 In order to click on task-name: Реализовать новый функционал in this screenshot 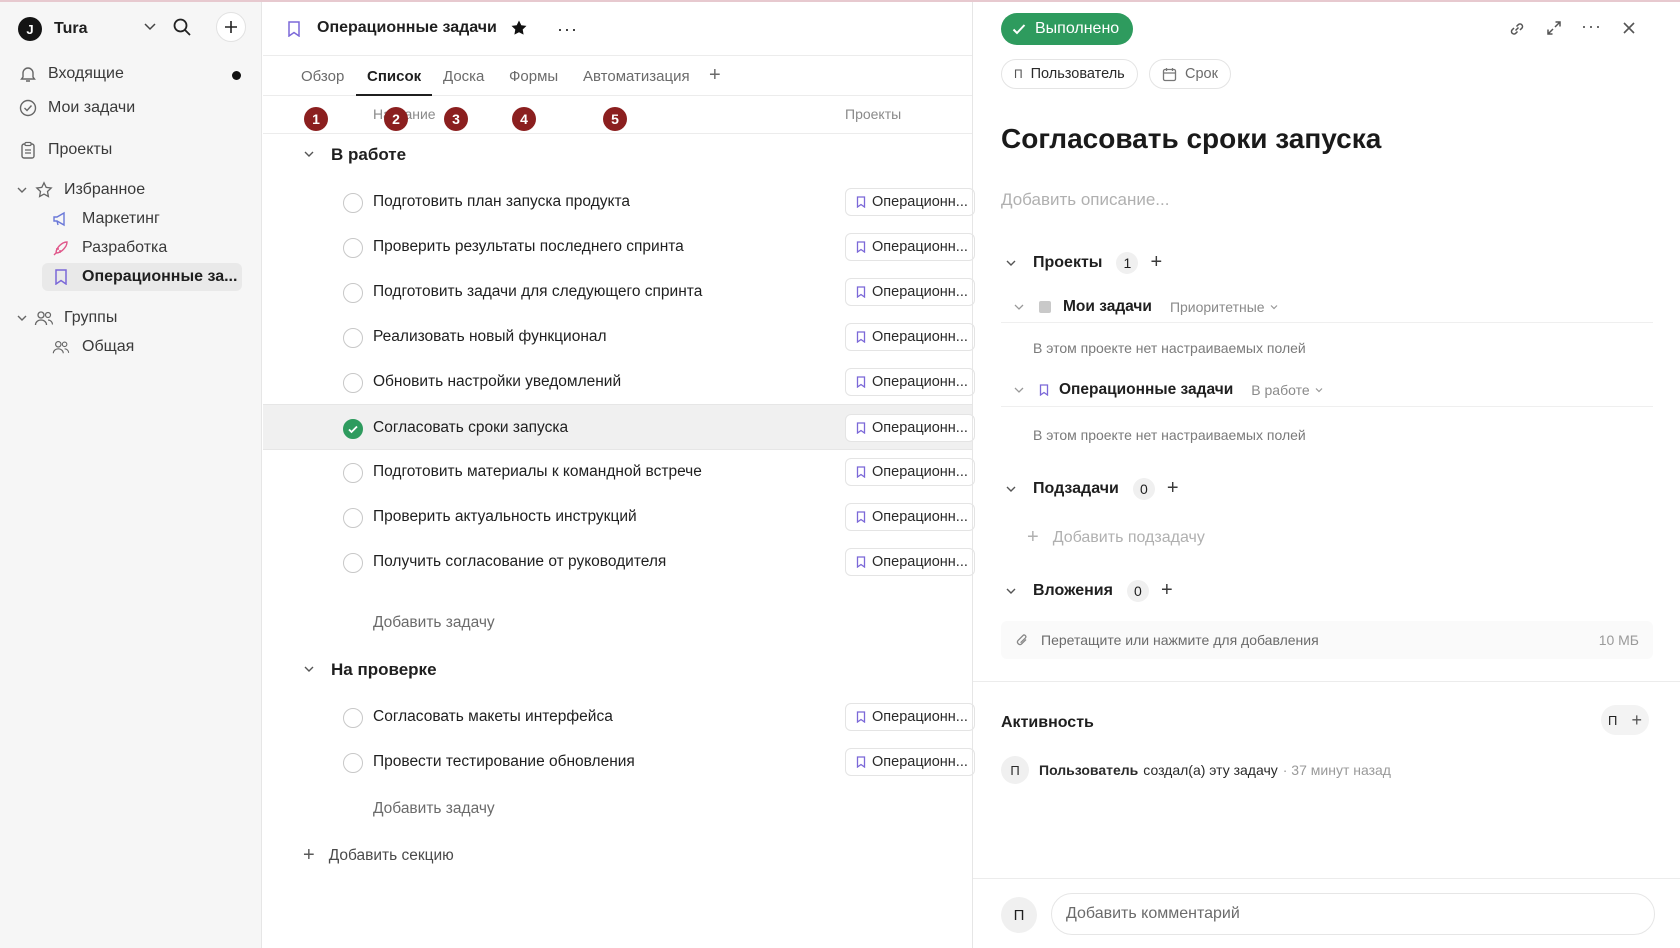, I will do `click(490, 337)`.